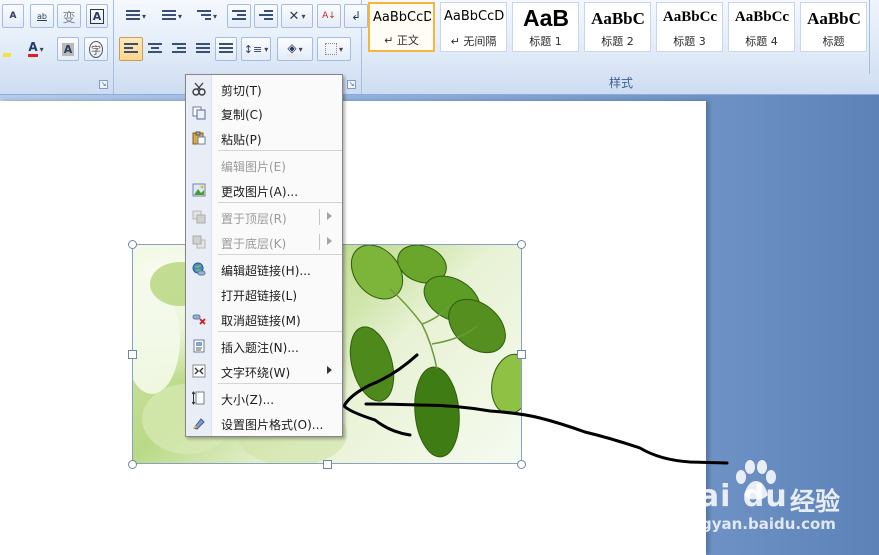 The width and height of the screenshot is (879, 555). Describe the element at coordinates (254, 219) in the screenshot. I see `menu-item-label: 置于顶层(R)` at that location.